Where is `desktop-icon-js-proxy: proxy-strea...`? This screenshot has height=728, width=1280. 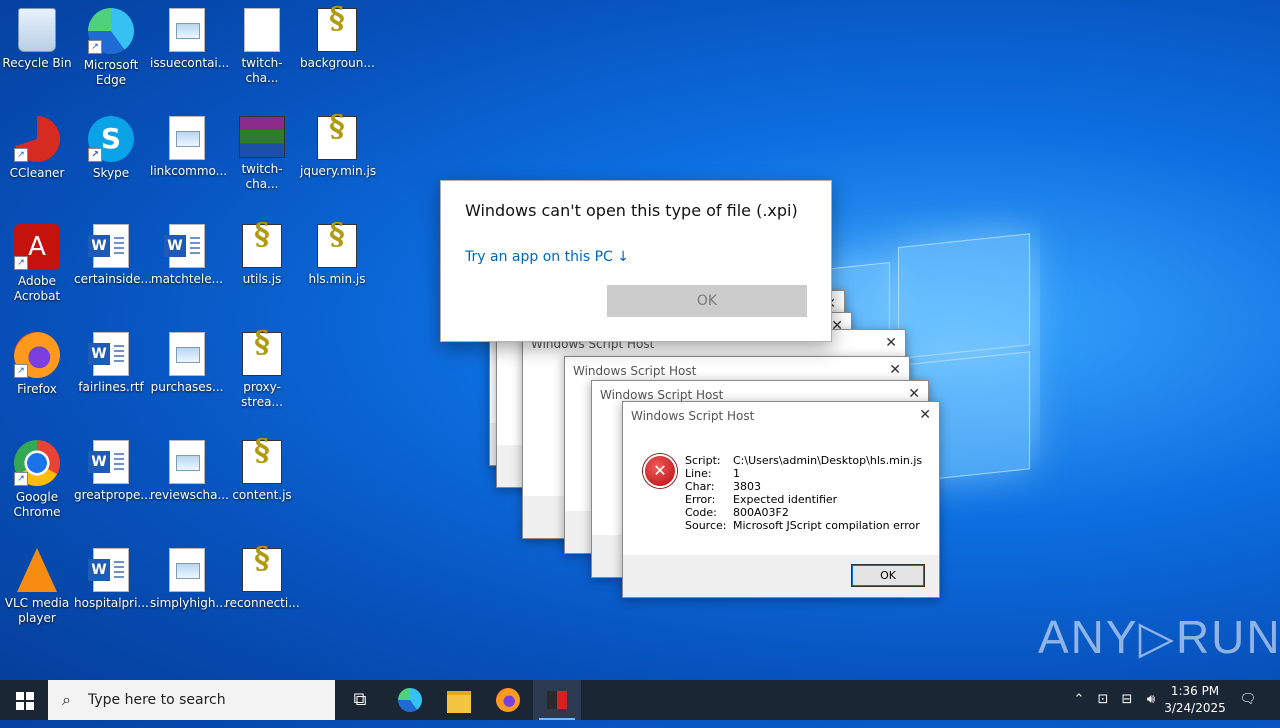 desktop-icon-js-proxy: proxy-strea... is located at coordinates (262, 369).